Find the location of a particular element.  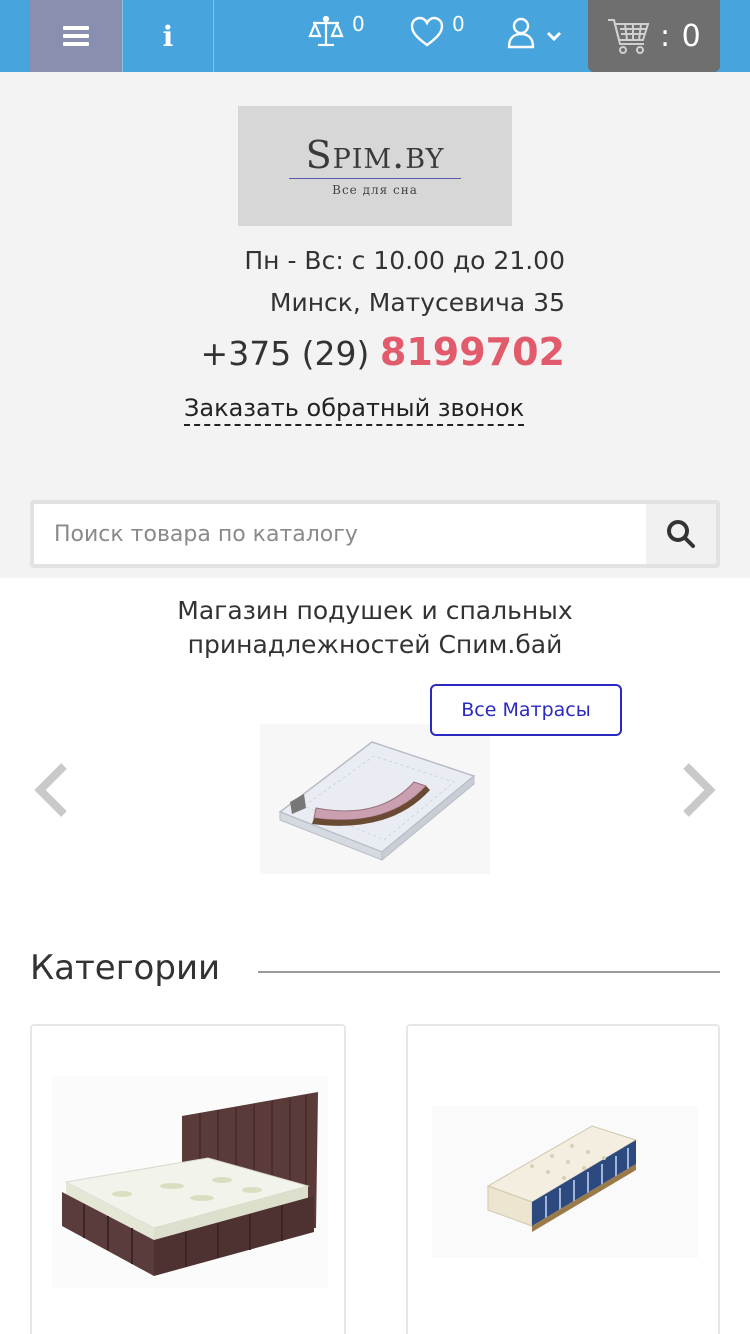

bed-image is located at coordinates (190, 1182).